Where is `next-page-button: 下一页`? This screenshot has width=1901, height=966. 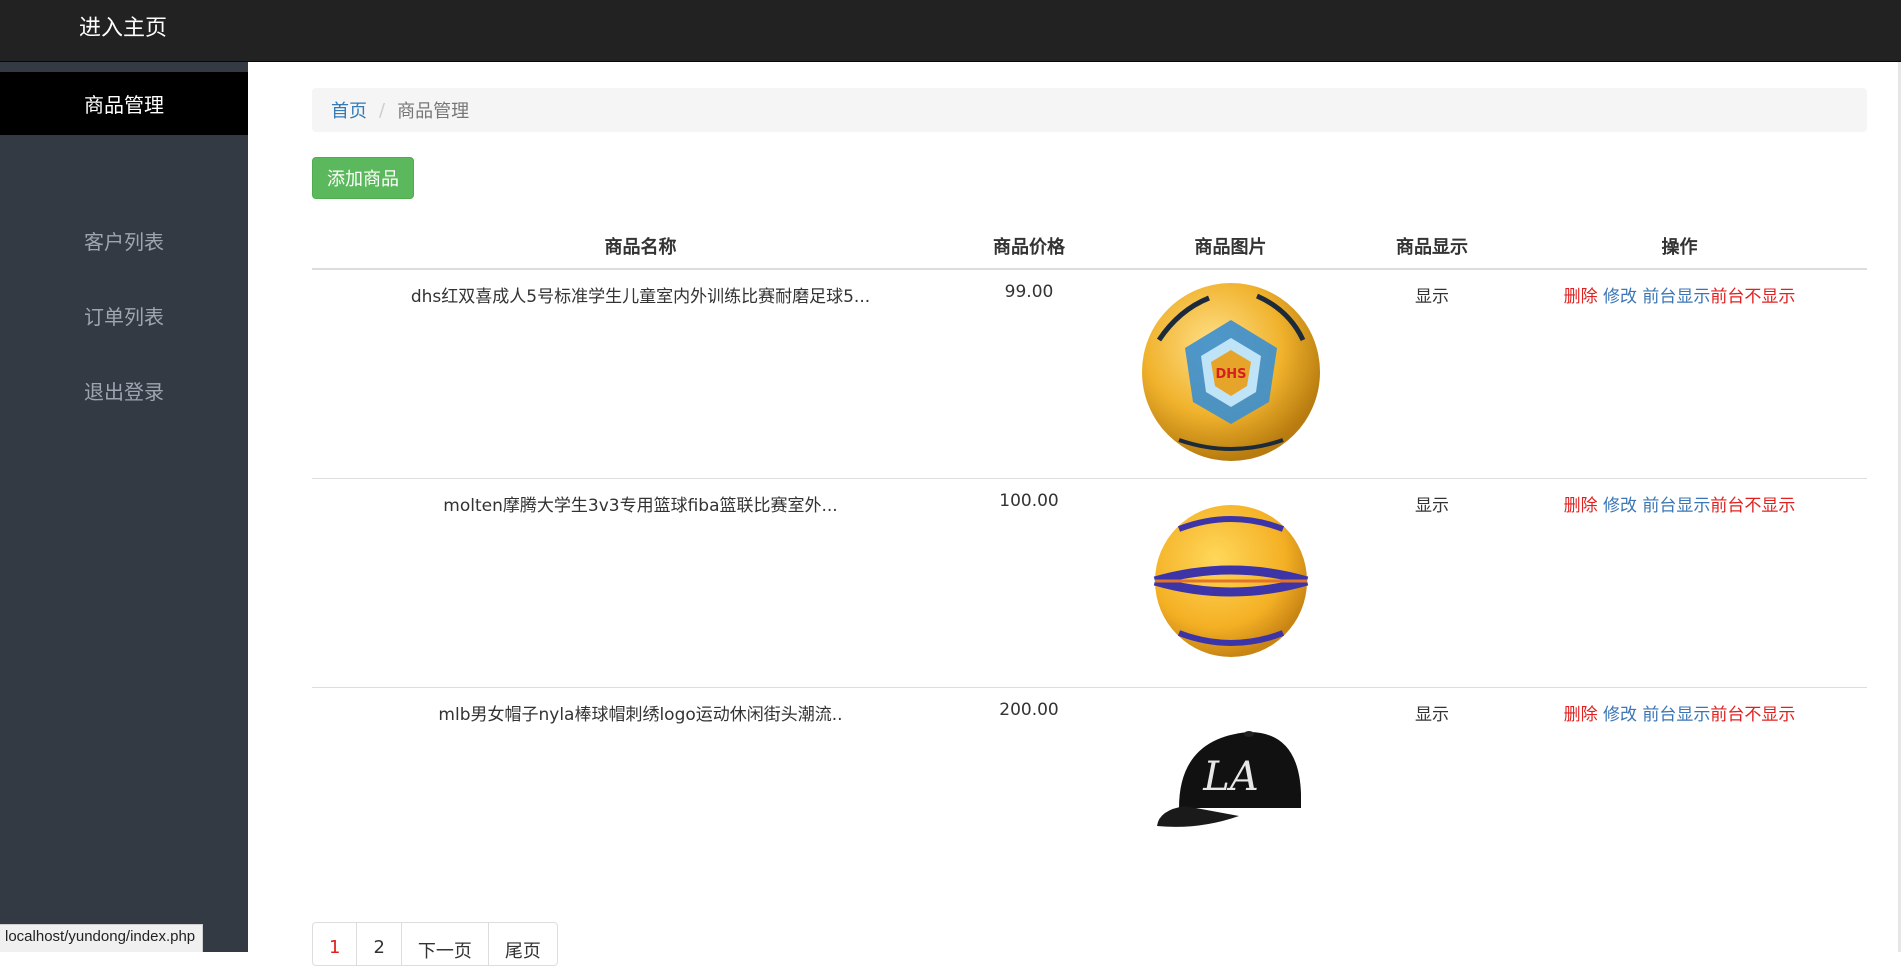
next-page-button: 下一页 is located at coordinates (444, 944).